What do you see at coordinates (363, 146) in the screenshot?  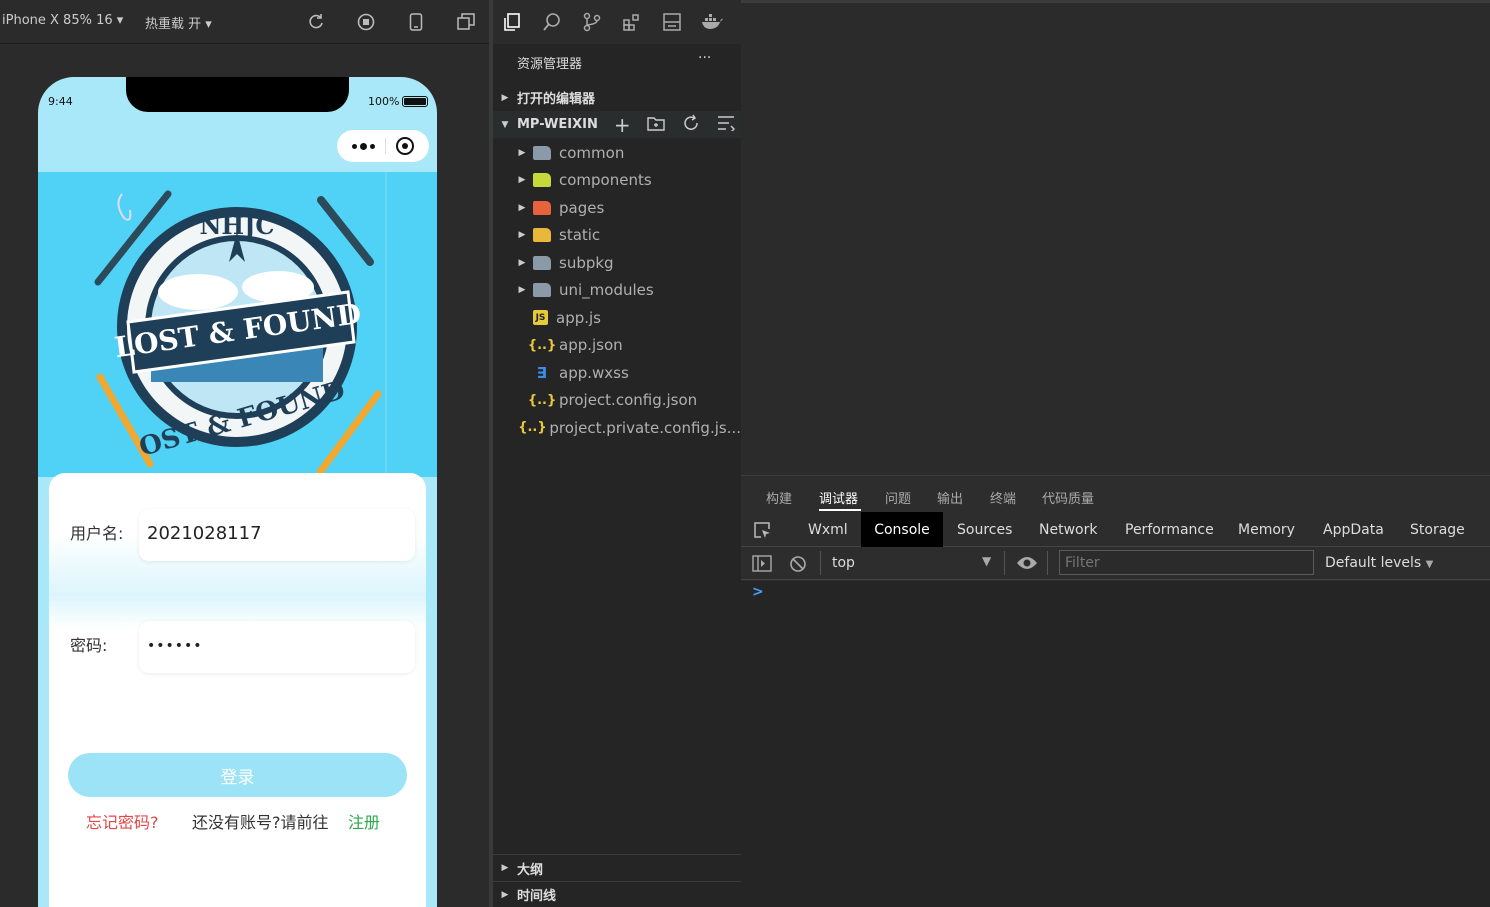 I see `more-dots-icon` at bounding box center [363, 146].